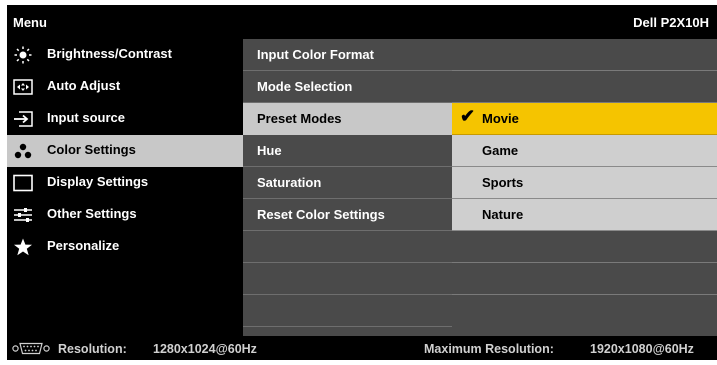  What do you see at coordinates (86, 117) in the screenshot?
I see `menu-item-label: Input source` at bounding box center [86, 117].